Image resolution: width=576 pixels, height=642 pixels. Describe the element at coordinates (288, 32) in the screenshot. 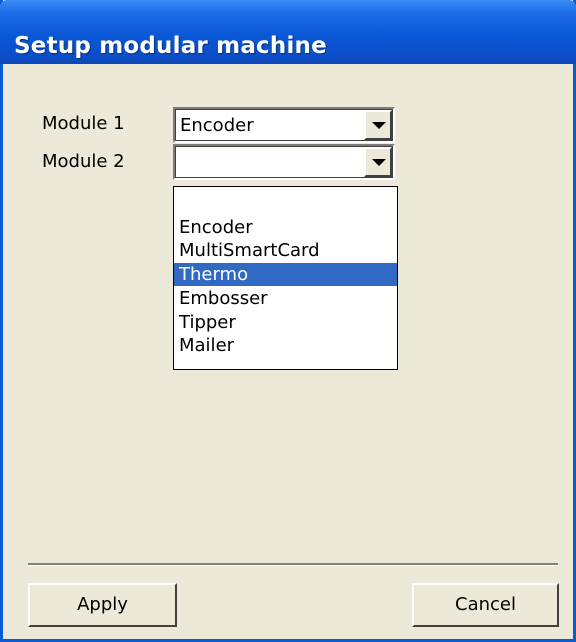

I see `title-bar: Setup modular machine` at that location.